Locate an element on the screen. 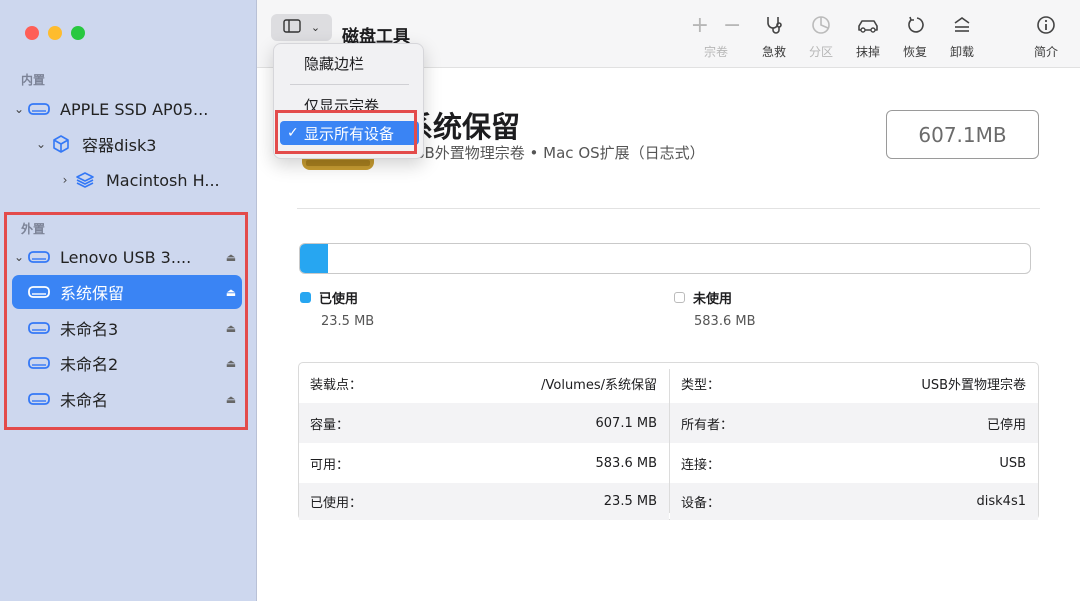 The height and width of the screenshot is (601, 1080). header-divider is located at coordinates (668, 208).